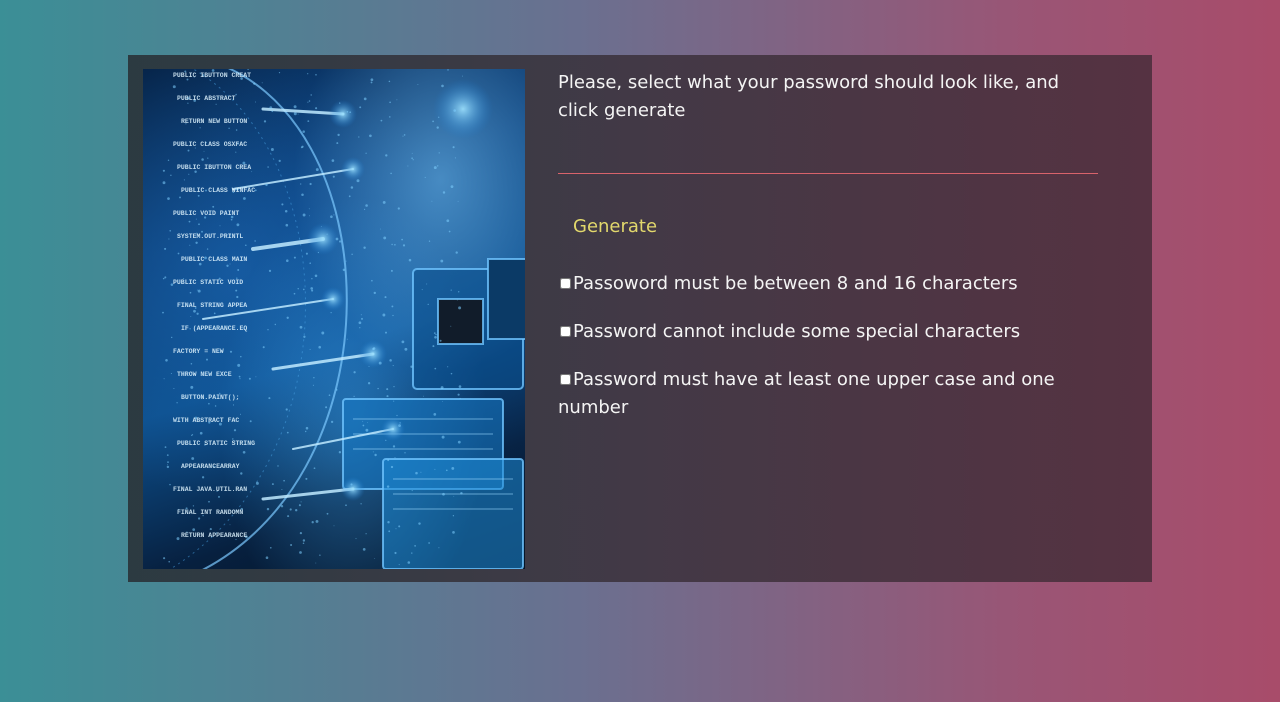 The image size is (1280, 702). What do you see at coordinates (828, 163) in the screenshot?
I see `password-output-field` at bounding box center [828, 163].